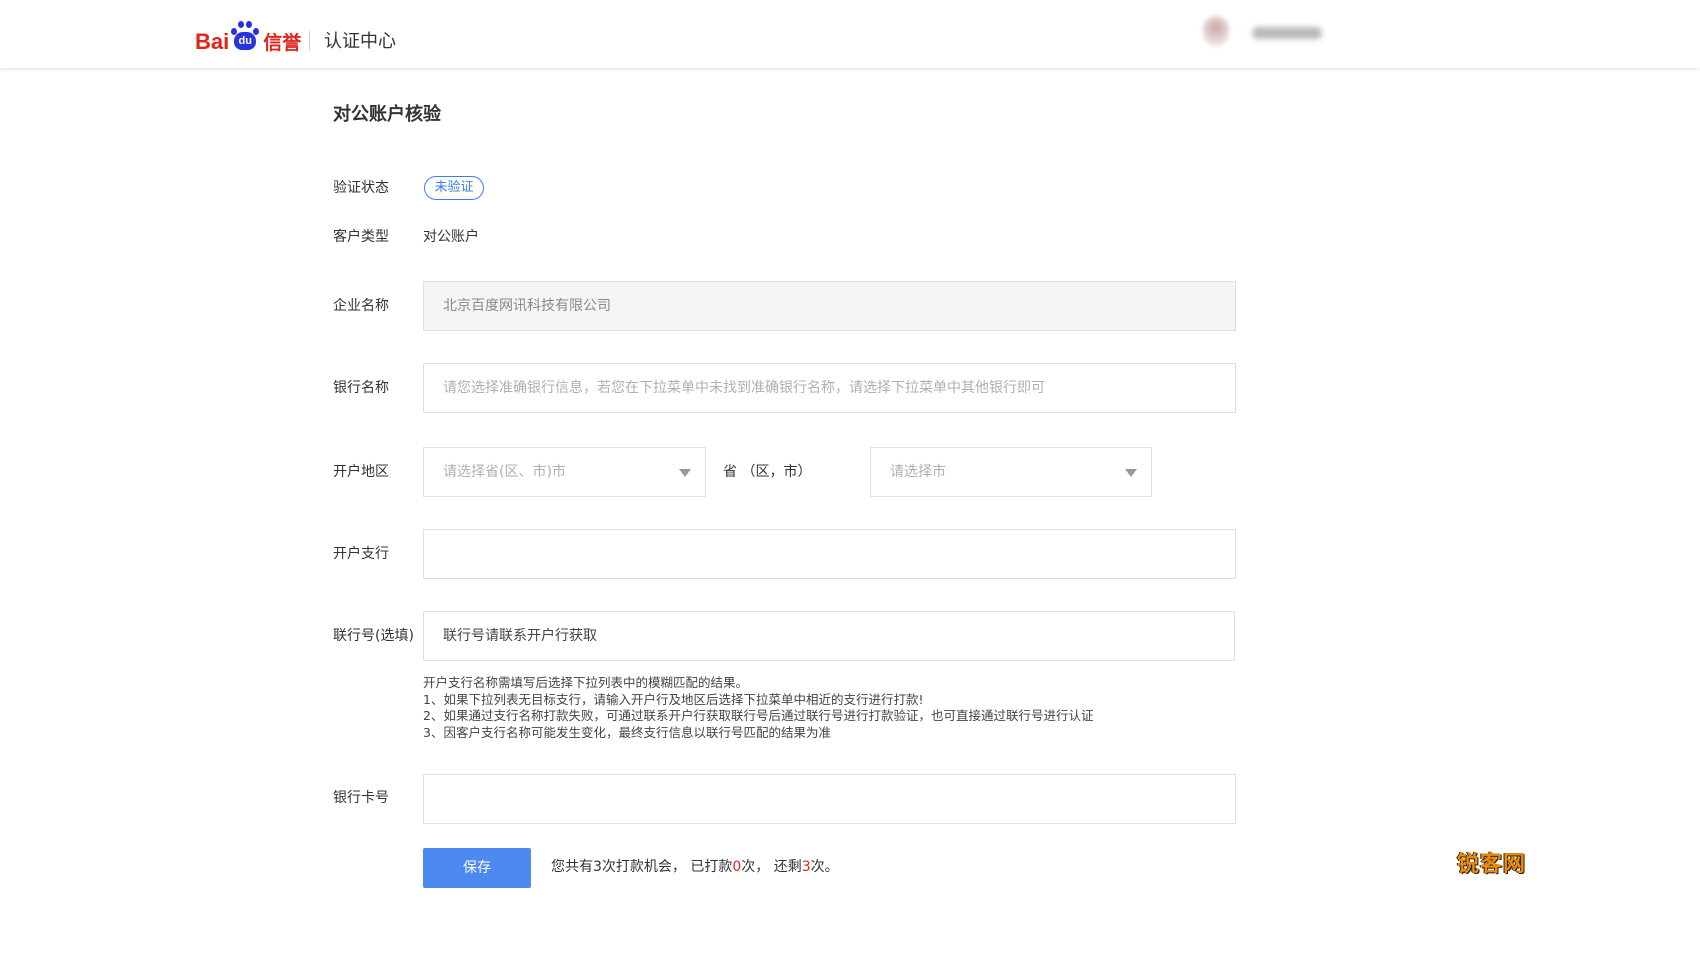  What do you see at coordinates (504, 472) in the screenshot?
I see `province-placeholder: 请选择省(区、市)市` at bounding box center [504, 472].